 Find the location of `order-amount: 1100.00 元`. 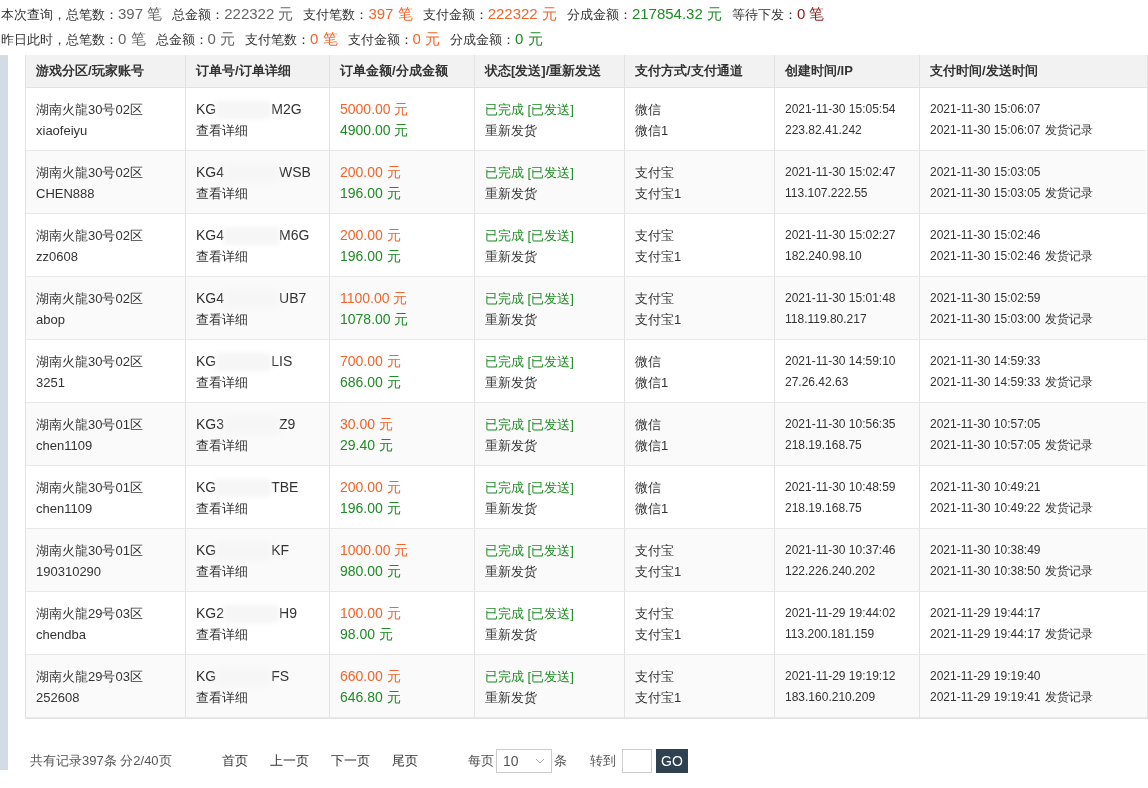

order-amount: 1100.00 元 is located at coordinates (374, 298).